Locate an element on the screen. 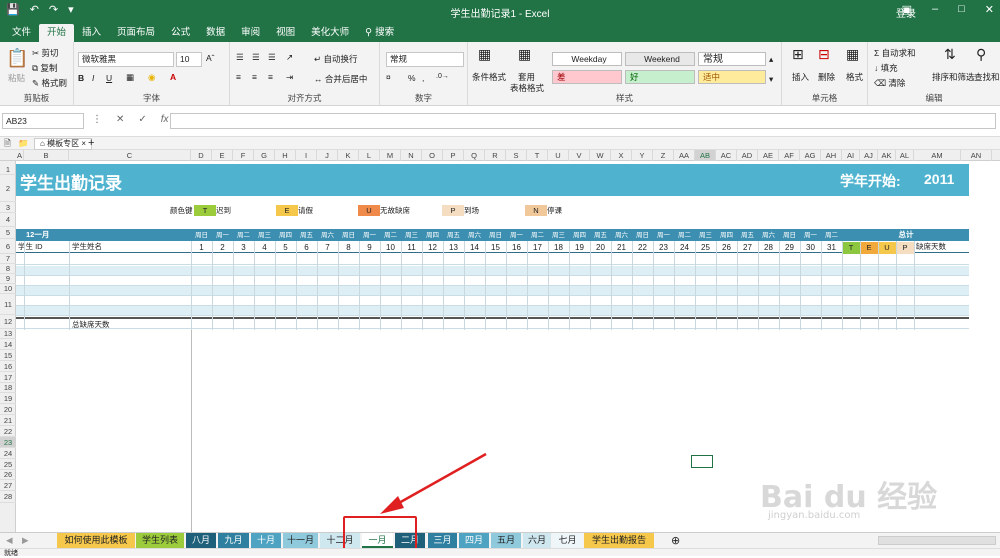  sort-filter-icon: ⇅ is located at coordinates (950, 54).